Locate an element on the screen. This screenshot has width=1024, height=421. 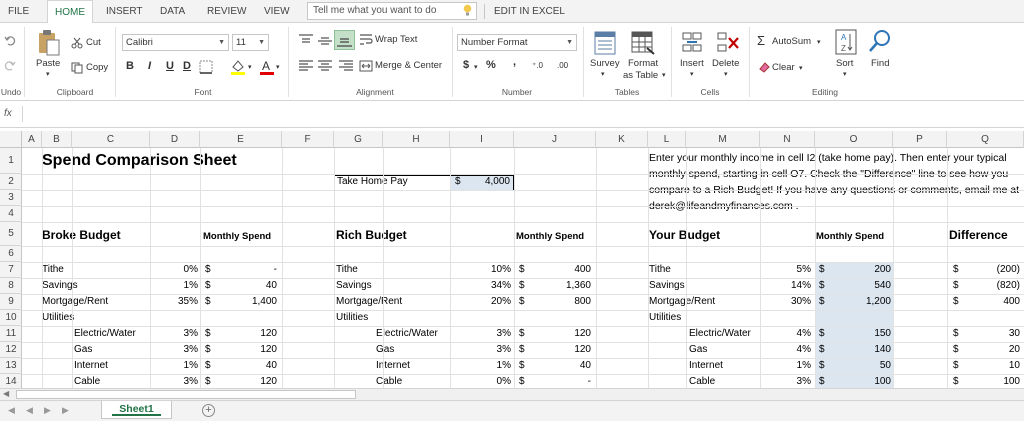
row-header-6: 6 is located at coordinates (11, 254).